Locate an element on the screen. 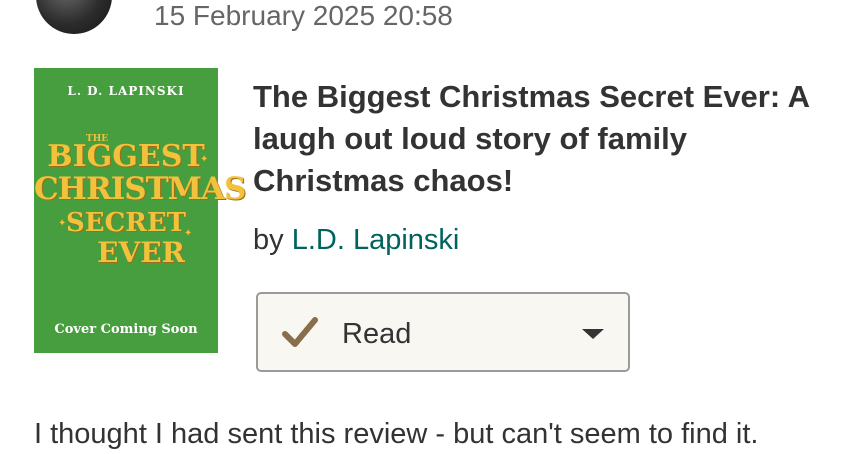  cover-author: L. D. LAPINSKI is located at coordinates (126, 91).